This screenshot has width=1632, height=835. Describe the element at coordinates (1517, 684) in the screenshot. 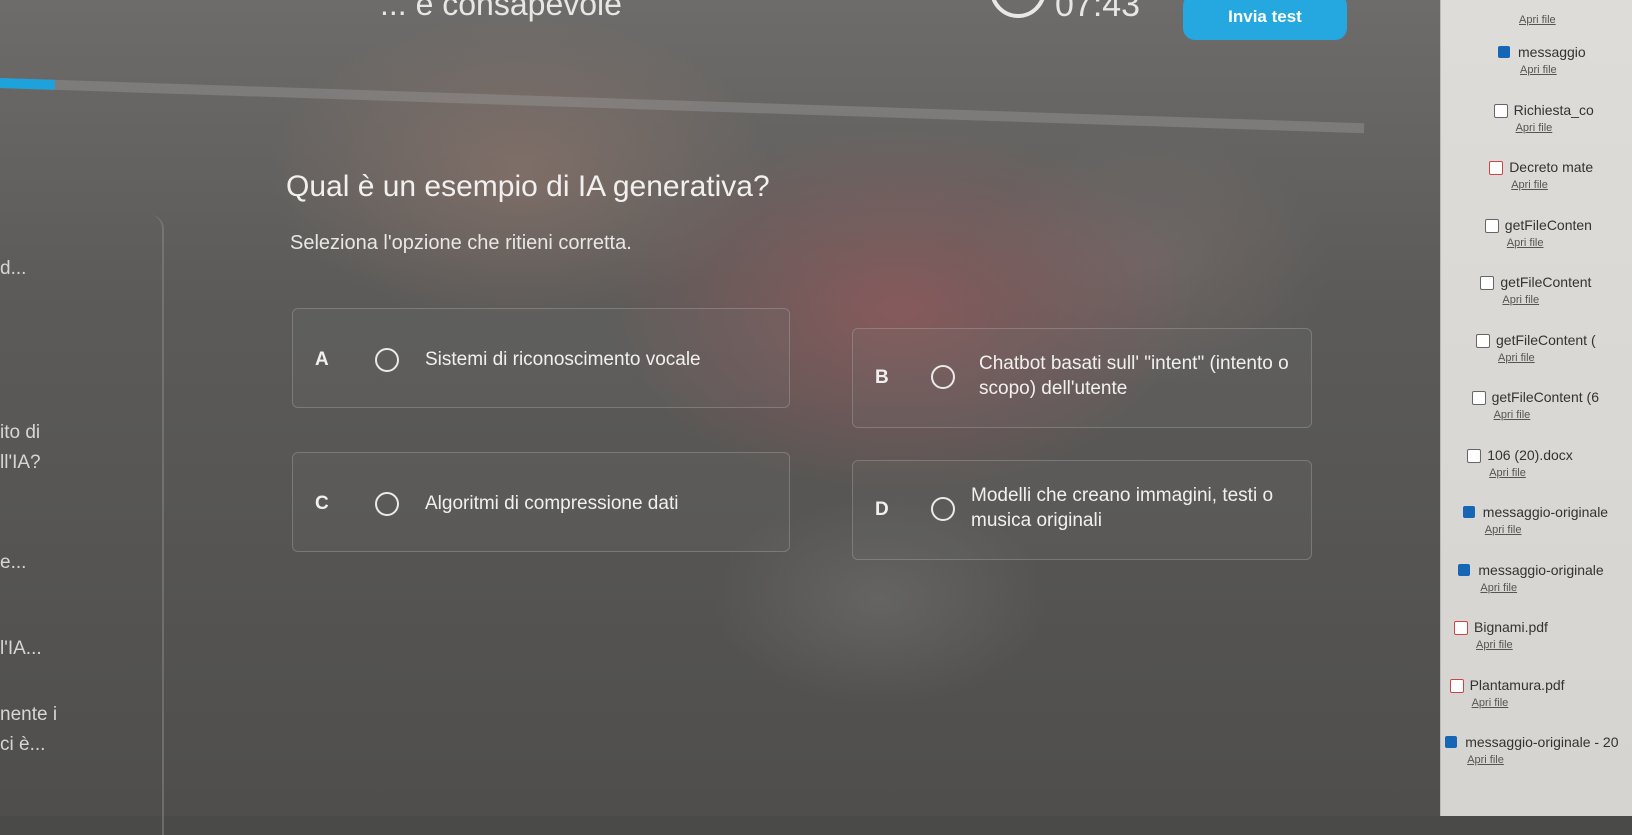

I see `file-name: Plantamura.pdf` at that location.